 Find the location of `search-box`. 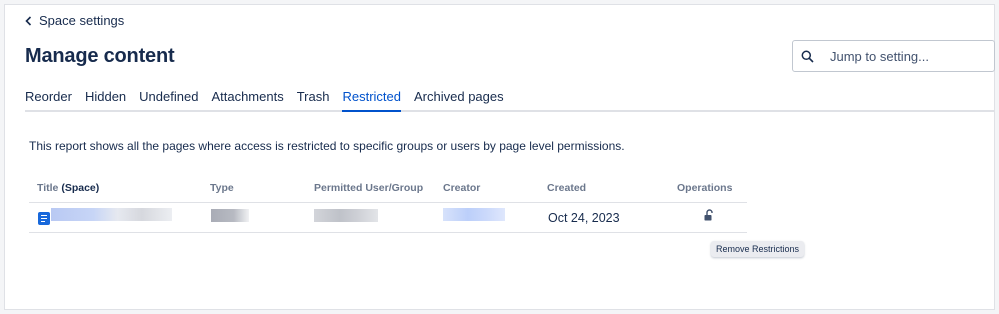

search-box is located at coordinates (893, 56).